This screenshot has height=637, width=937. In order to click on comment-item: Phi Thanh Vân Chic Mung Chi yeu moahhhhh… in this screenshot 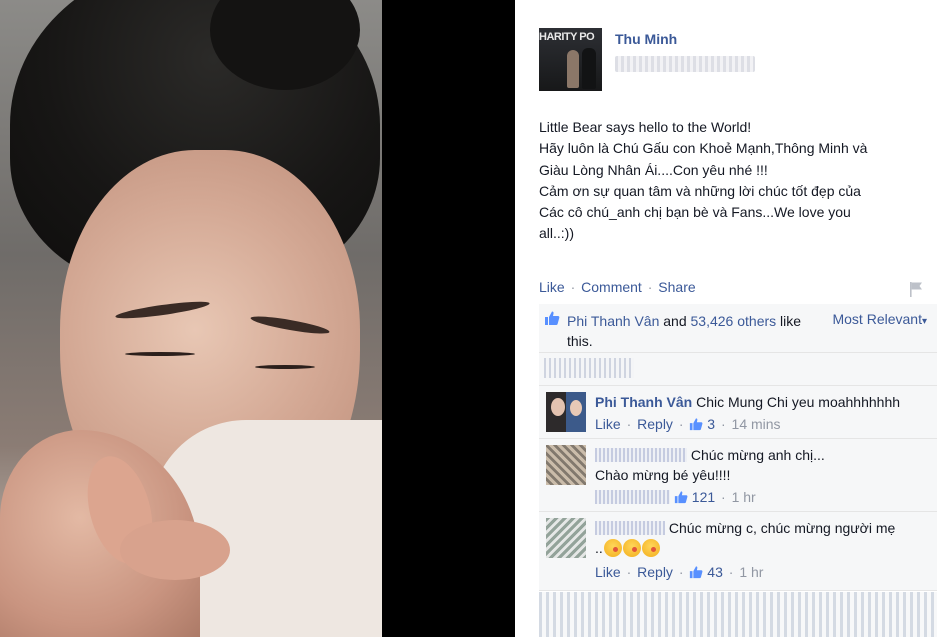, I will do `click(738, 412)`.